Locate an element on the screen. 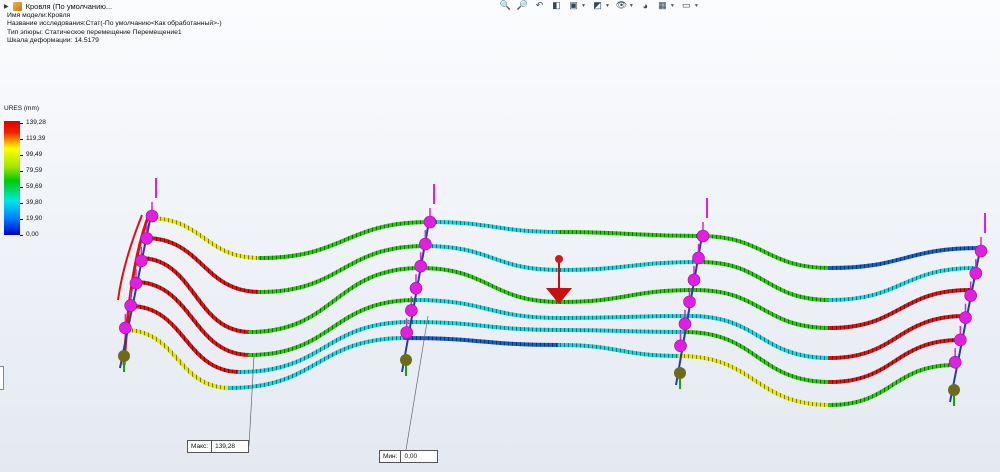 This screenshot has height=472, width=1000. max-callout: Макс: 139,28 is located at coordinates (218, 446).